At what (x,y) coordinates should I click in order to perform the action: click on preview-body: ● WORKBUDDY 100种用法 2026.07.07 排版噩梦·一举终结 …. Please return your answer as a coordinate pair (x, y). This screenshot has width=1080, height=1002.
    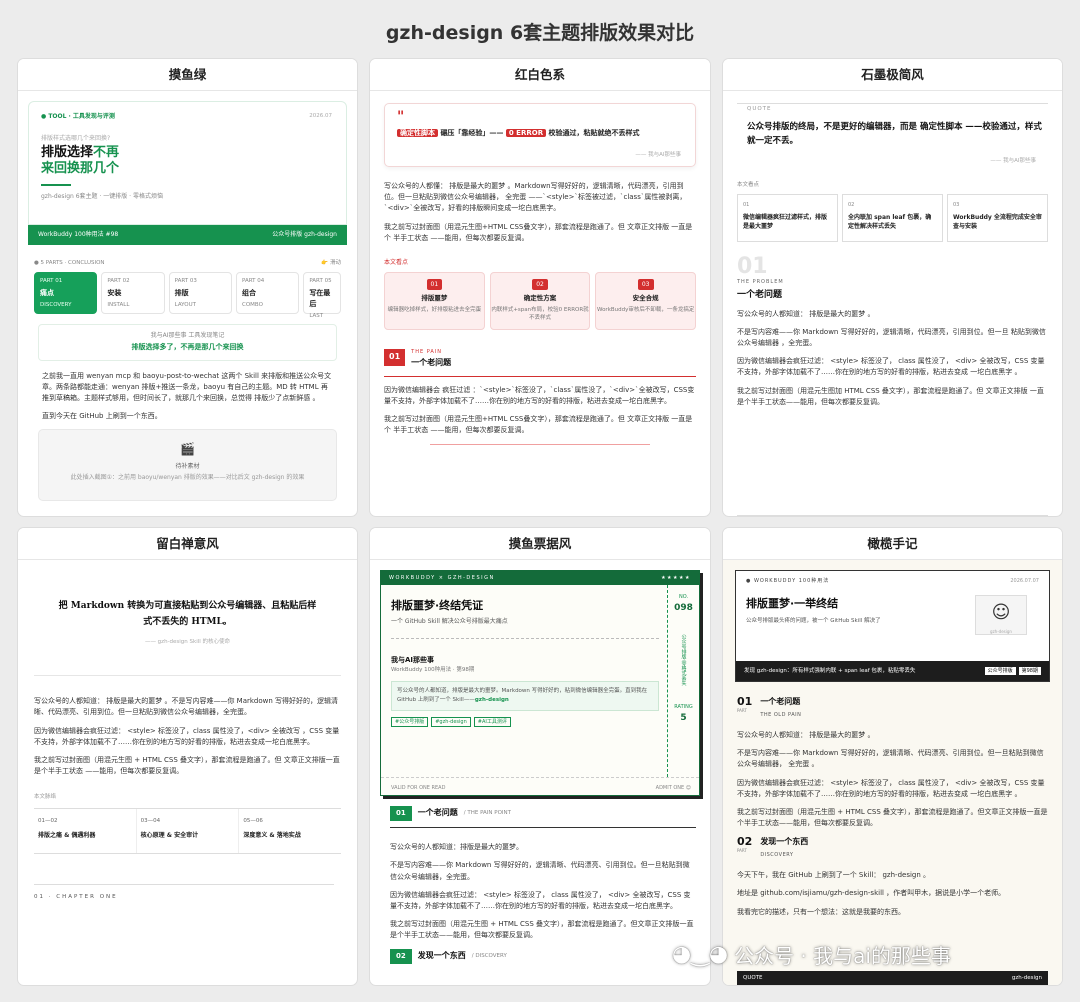
    Looking at the image, I should click on (892, 772).